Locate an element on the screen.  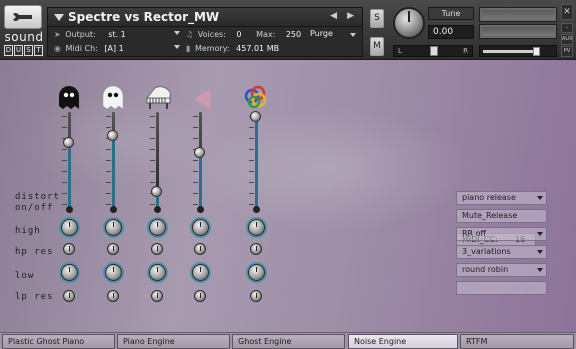
release-mode-menu: piano release is located at coordinates (501, 198).